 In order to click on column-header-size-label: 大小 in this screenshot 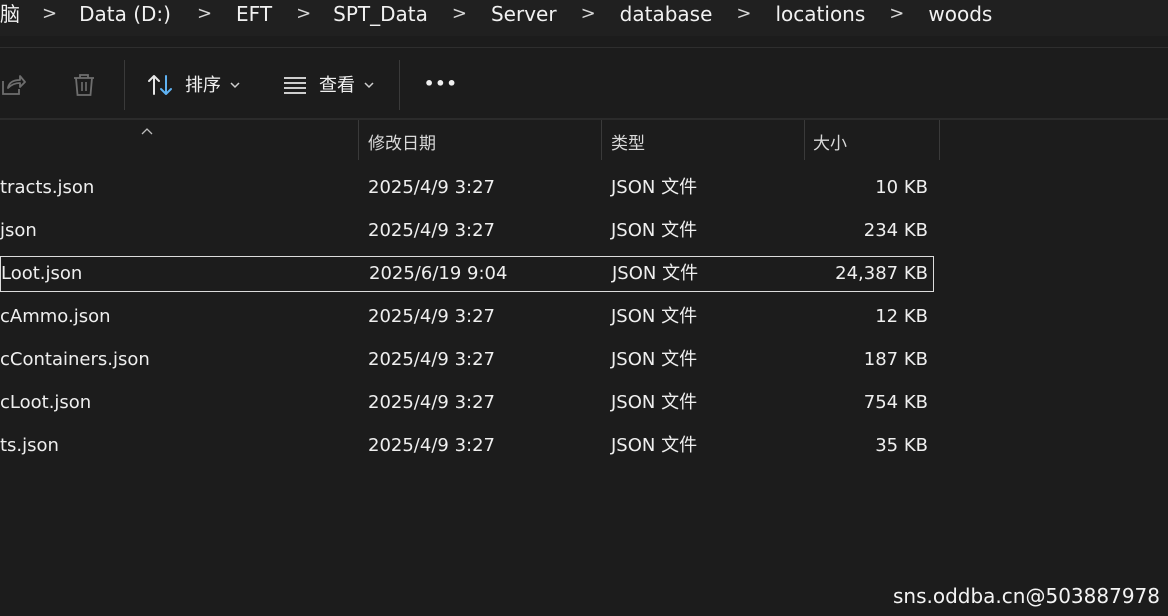, I will do `click(830, 144)`.